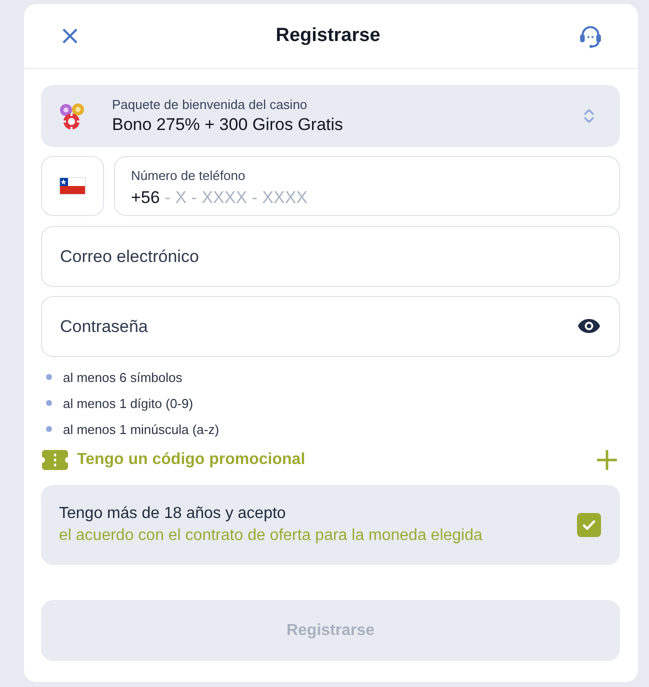 The height and width of the screenshot is (687, 649). I want to click on bonus-select: Paquete de bienvenida del casino Bono 275% + 300 Giros Gratis, so click(330, 116).